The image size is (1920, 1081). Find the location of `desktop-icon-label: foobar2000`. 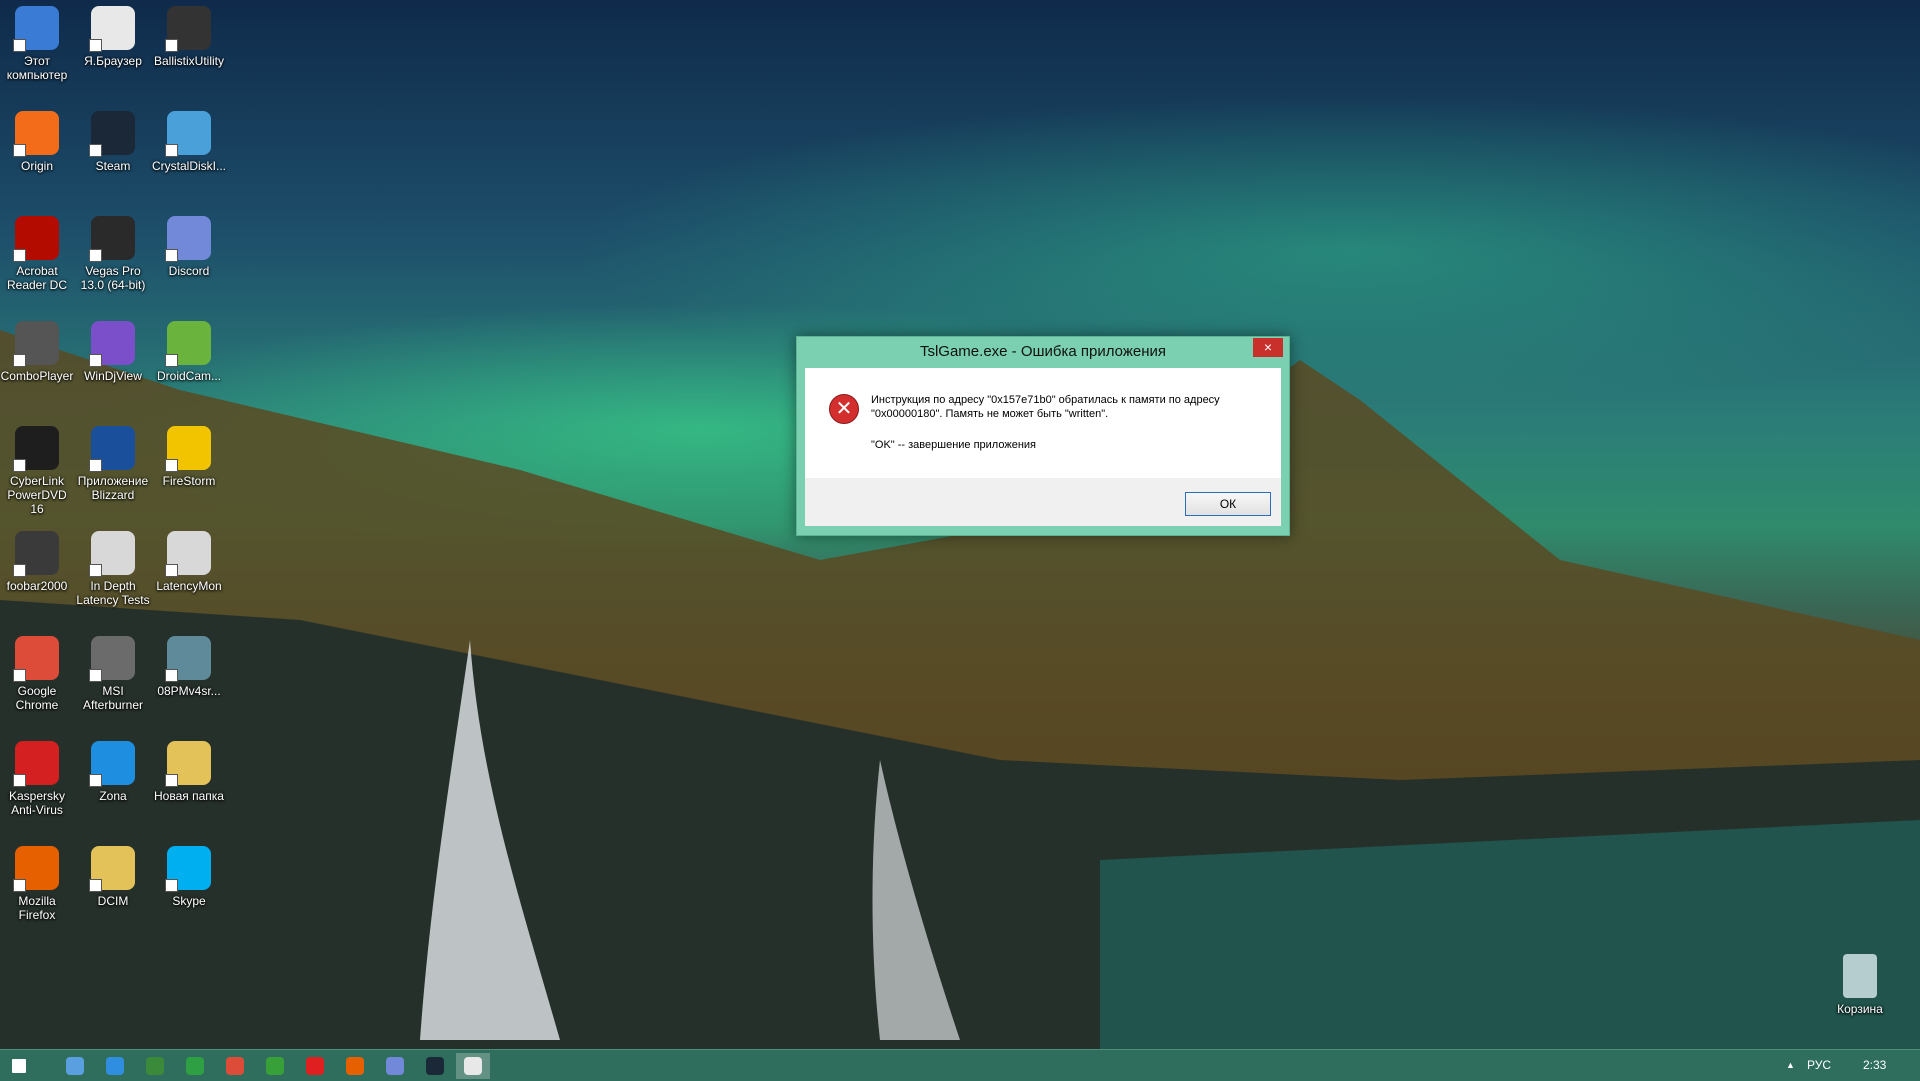

desktop-icon-label: foobar2000 is located at coordinates (37, 586).